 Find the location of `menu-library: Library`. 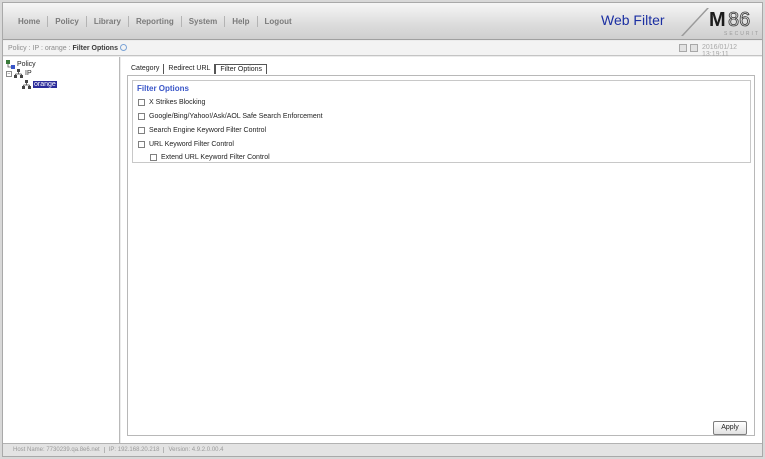

menu-library: Library is located at coordinates (107, 21).